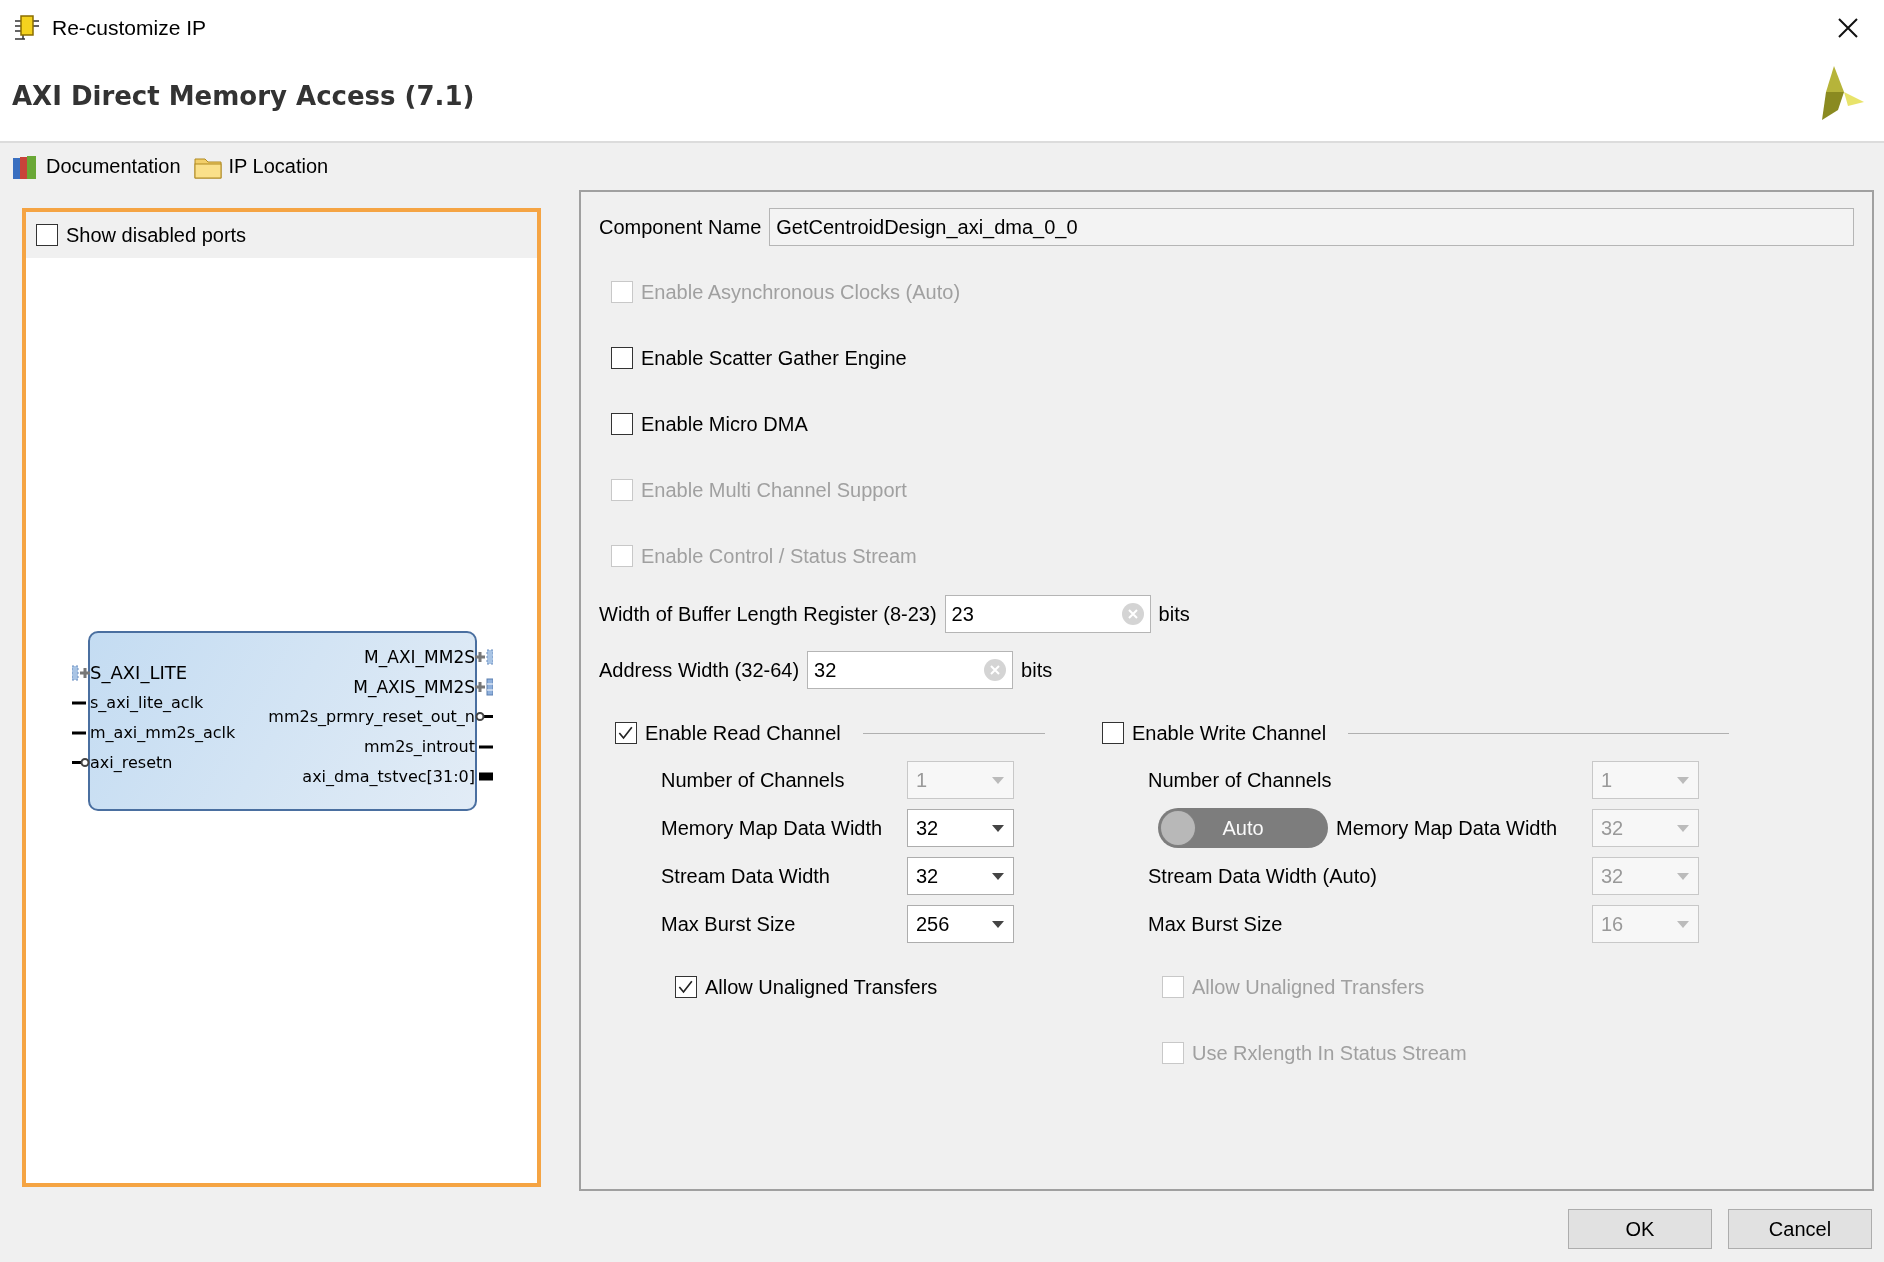 The width and height of the screenshot is (1884, 1262). What do you see at coordinates (95, 166) in the screenshot?
I see `toolbar-button: Documentation` at bounding box center [95, 166].